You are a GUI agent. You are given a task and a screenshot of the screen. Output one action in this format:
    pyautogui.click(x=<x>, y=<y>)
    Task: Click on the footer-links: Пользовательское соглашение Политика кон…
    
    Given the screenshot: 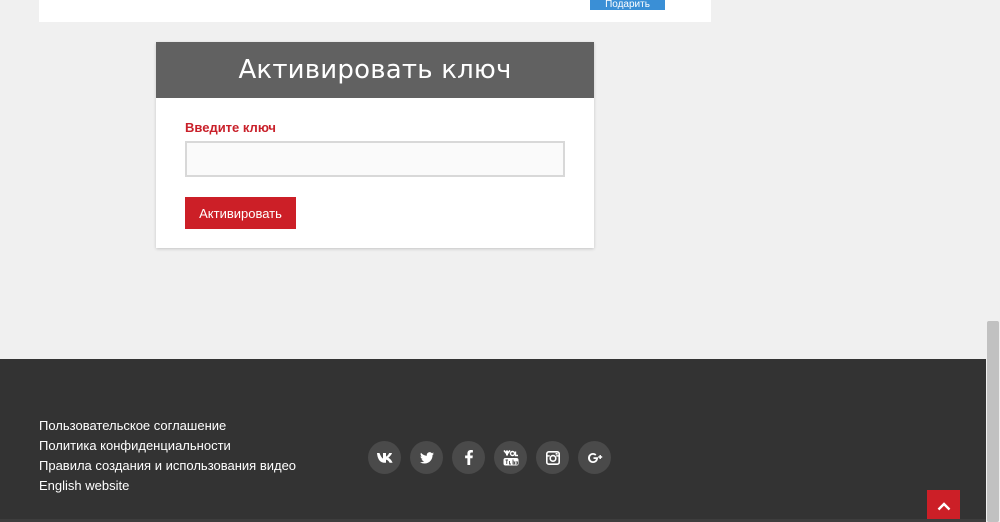 What is the action you would take?
    pyautogui.click(x=167, y=456)
    